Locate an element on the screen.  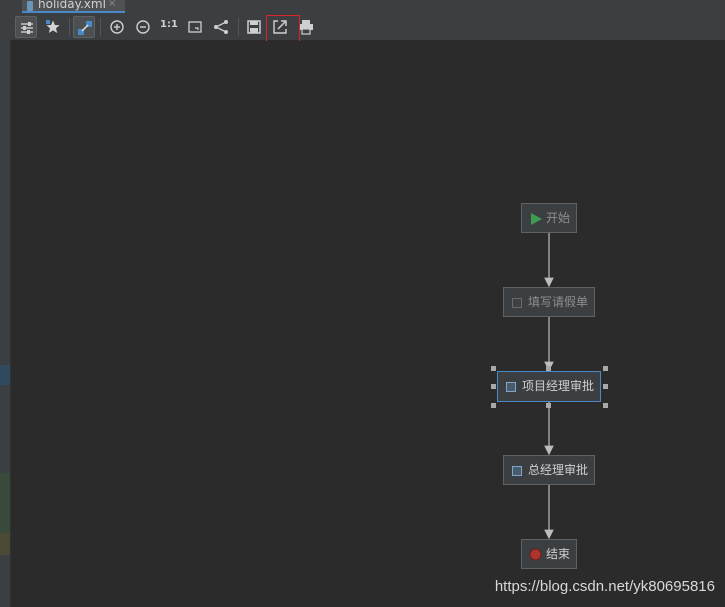
save-button is located at coordinates (254, 27).